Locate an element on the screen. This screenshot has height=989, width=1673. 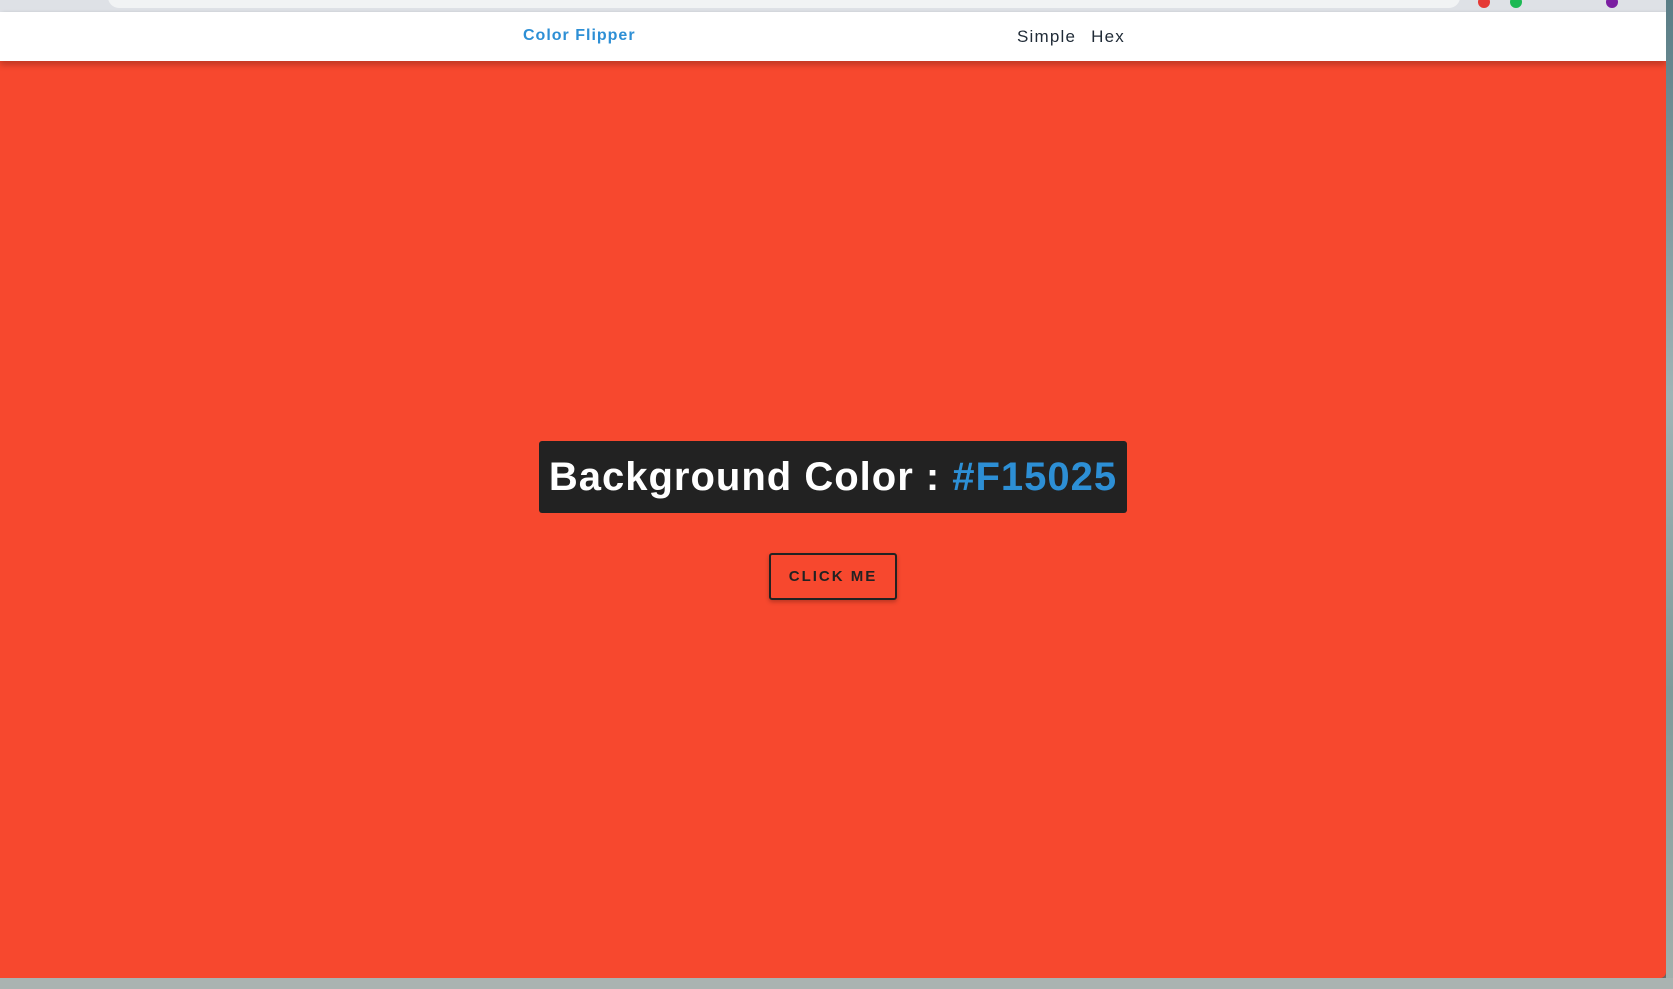
color-value: #F15025 is located at coordinates (1035, 476).